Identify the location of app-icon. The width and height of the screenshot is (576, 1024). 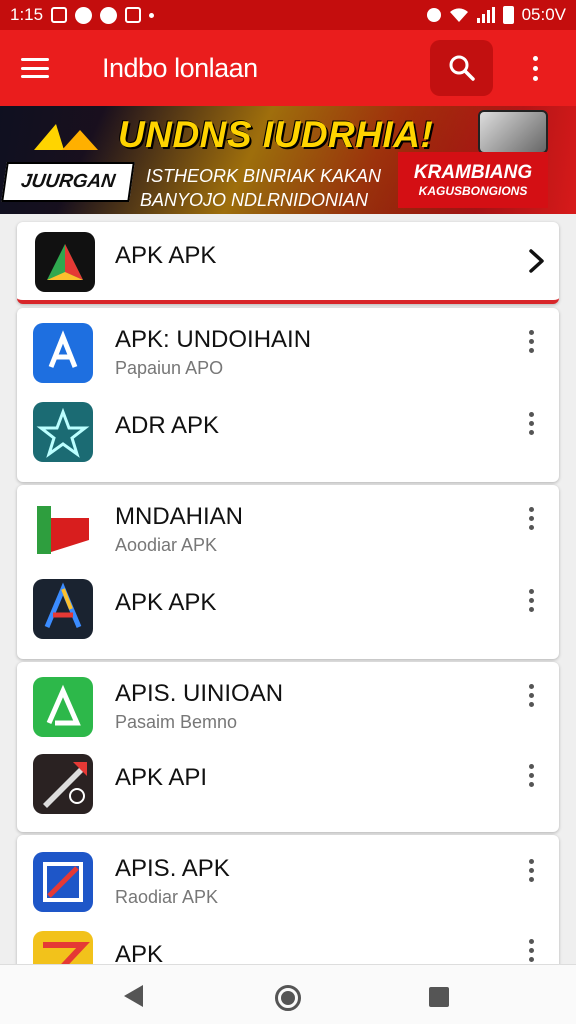
(84, 15).